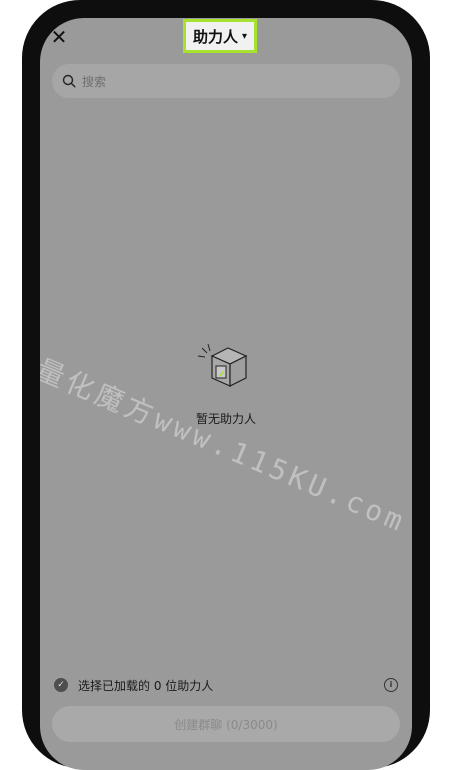  I want to click on select-loaded-helpers: ✓ 选择已加载的 0 位助力人 i, so click(226, 685).